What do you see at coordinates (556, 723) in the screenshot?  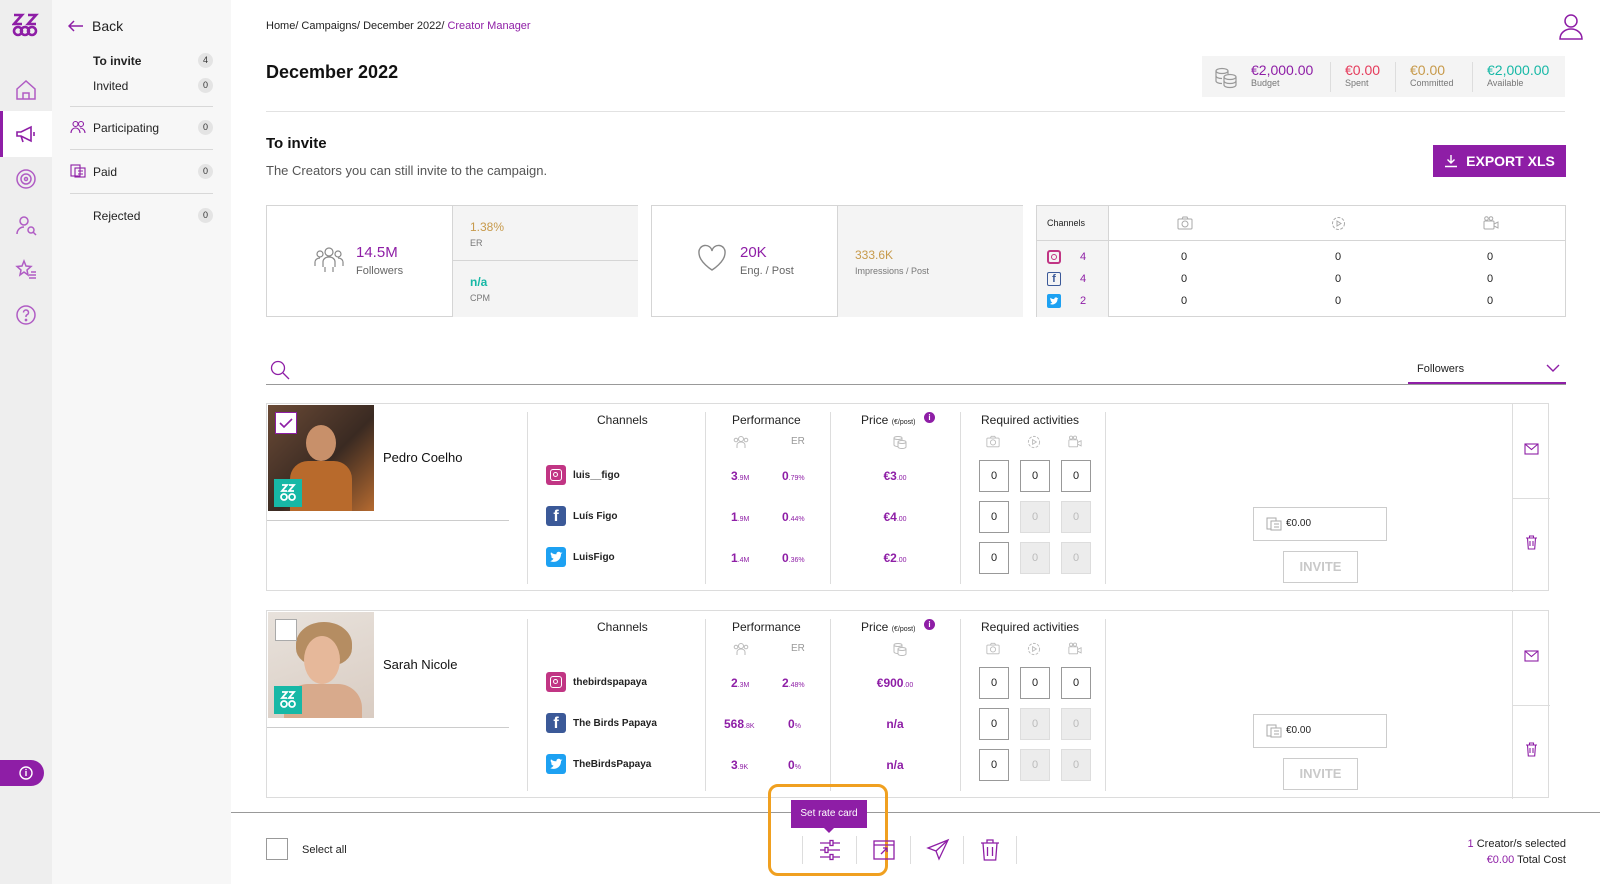 I see `facebook-icon: f` at bounding box center [556, 723].